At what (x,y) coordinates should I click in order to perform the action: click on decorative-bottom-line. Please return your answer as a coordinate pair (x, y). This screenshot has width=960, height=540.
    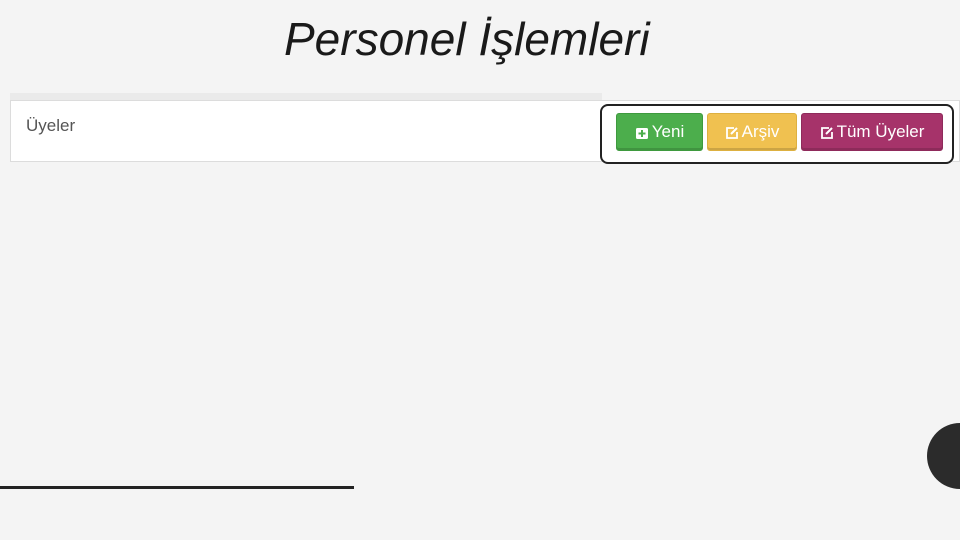
    Looking at the image, I should click on (177, 487).